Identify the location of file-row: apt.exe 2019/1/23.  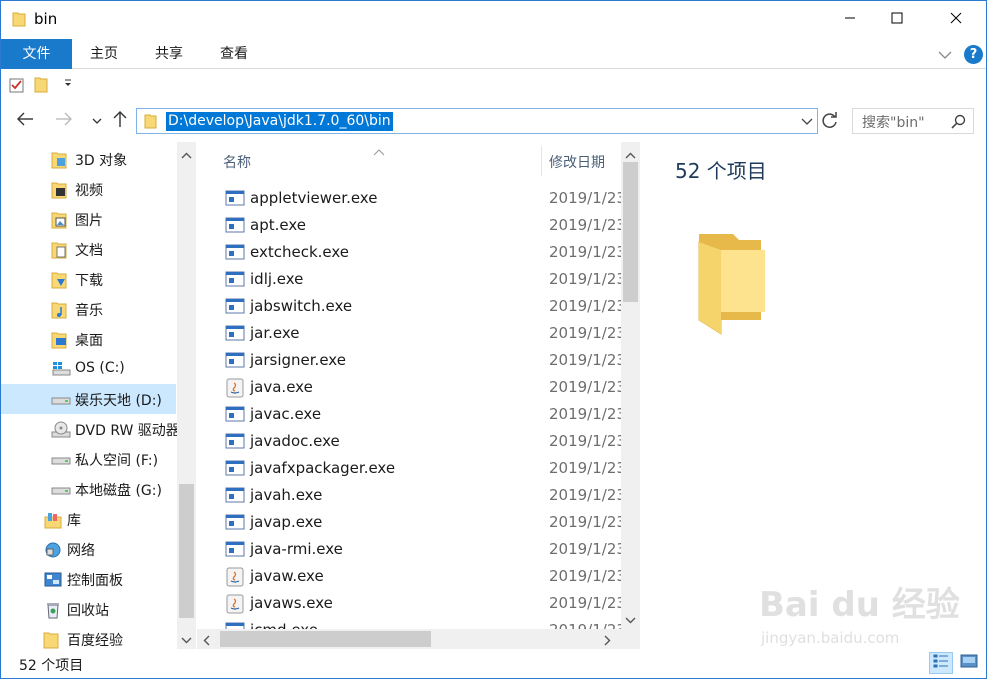
(409, 225).